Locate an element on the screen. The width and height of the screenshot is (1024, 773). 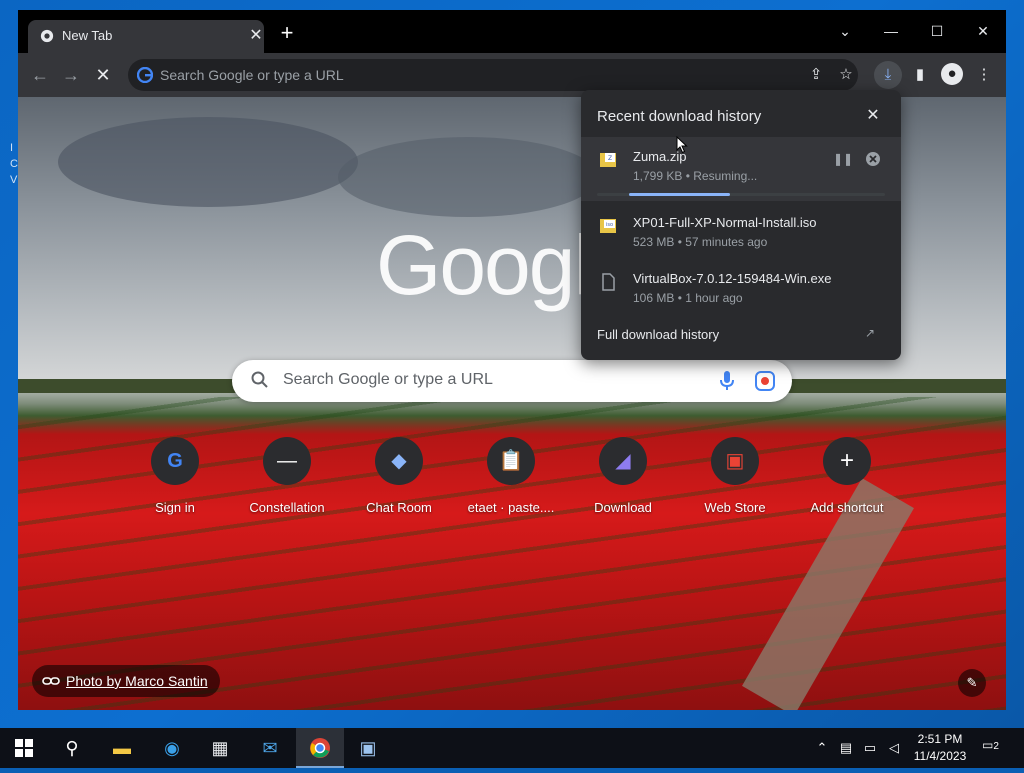
customize-pencil-icon: ✎ is located at coordinates (972, 683).